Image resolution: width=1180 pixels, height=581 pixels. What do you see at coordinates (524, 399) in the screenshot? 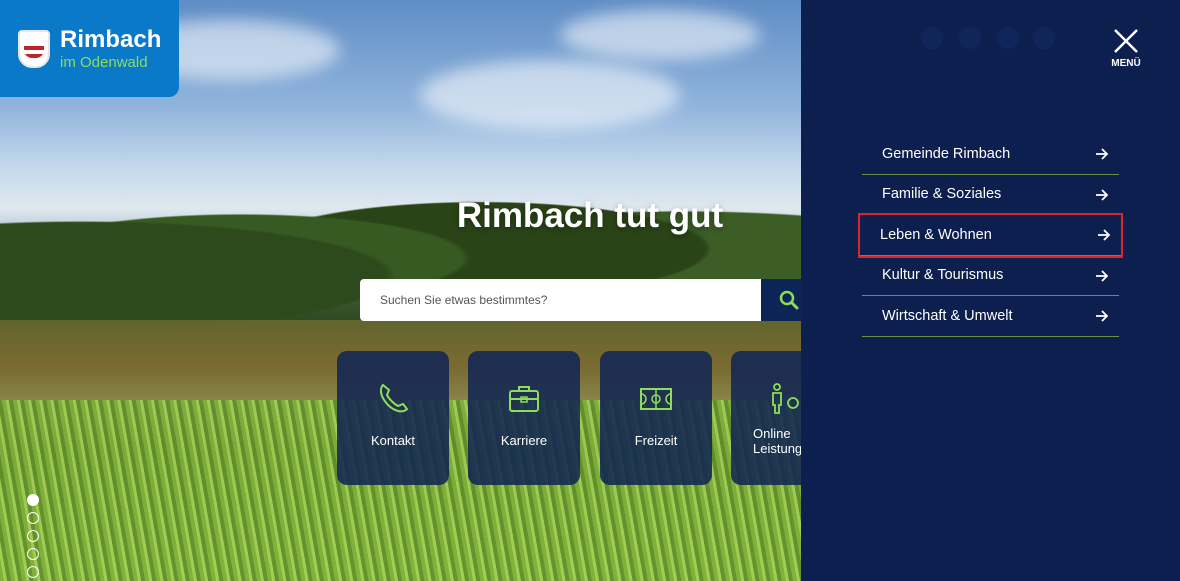
I see `briefcase-icon` at bounding box center [524, 399].